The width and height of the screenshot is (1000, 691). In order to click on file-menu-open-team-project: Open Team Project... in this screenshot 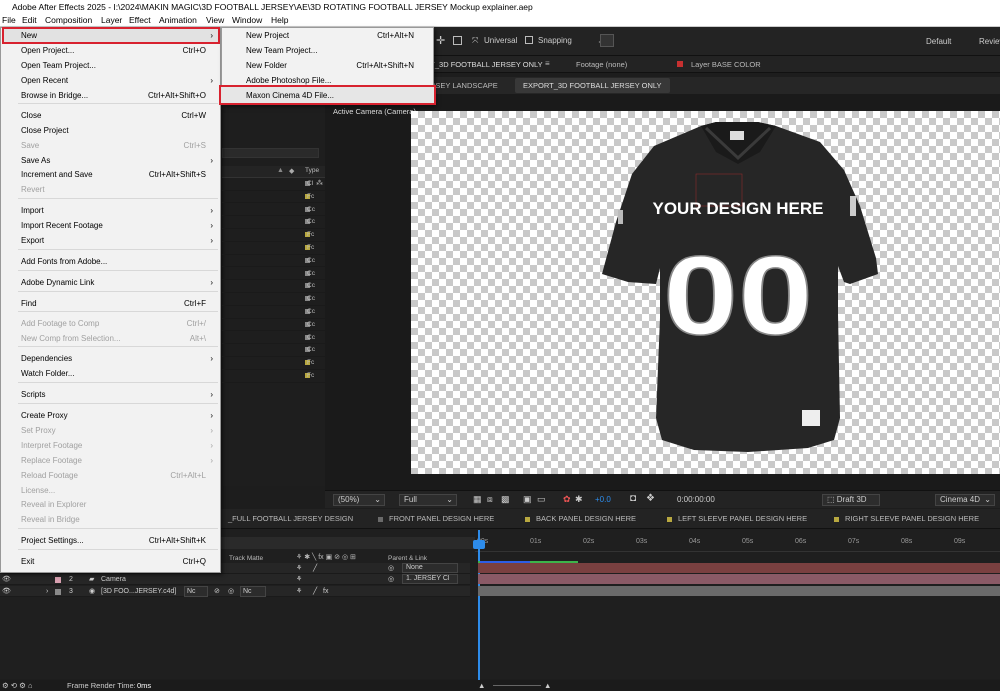, I will do `click(109, 66)`.